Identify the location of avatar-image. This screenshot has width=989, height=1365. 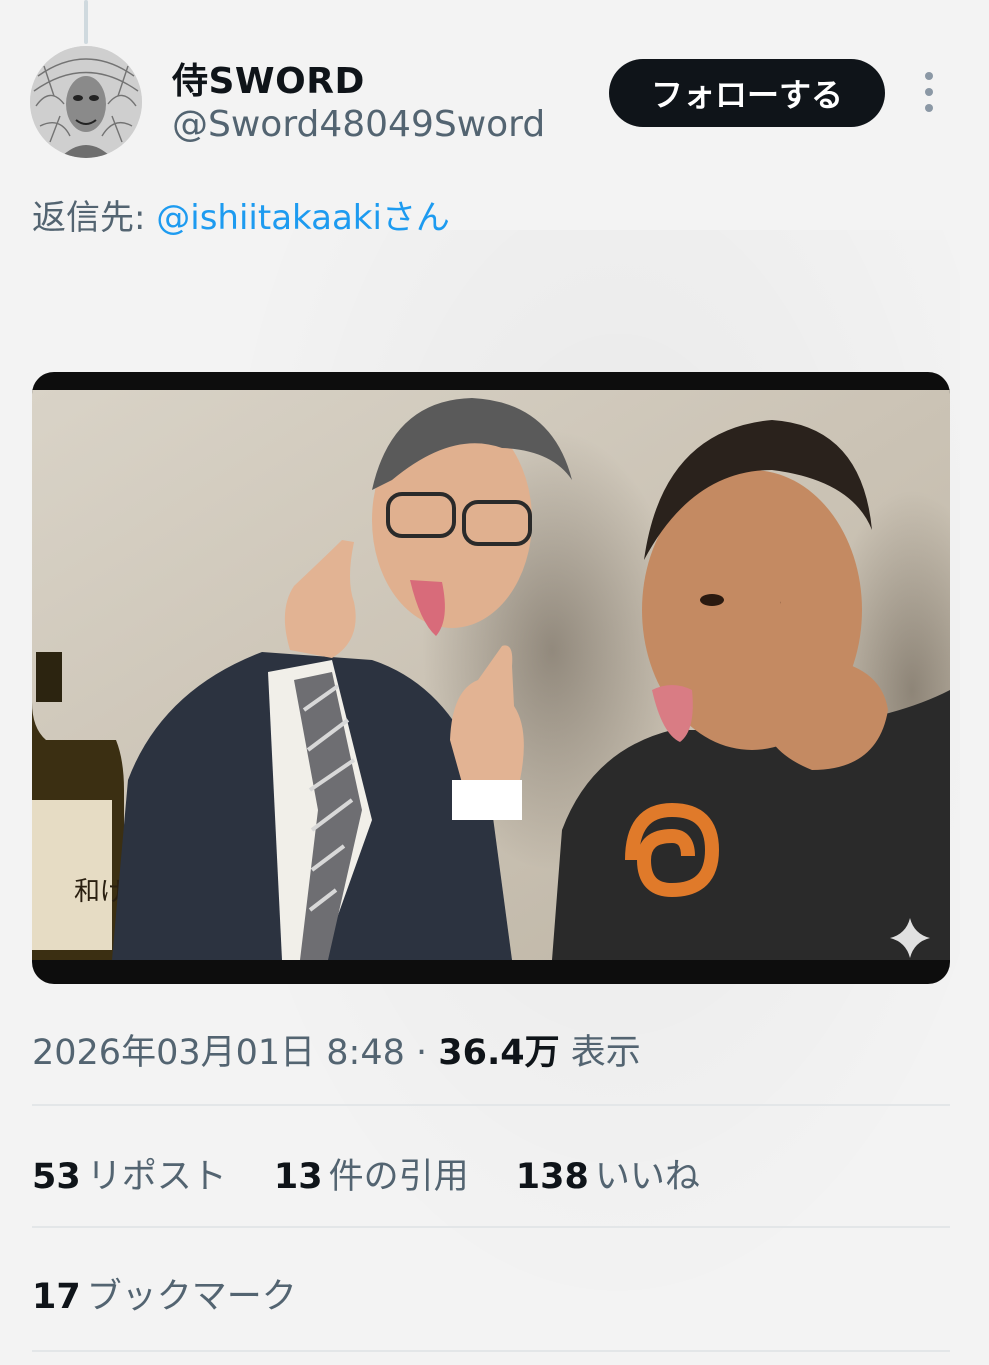
(86, 102).